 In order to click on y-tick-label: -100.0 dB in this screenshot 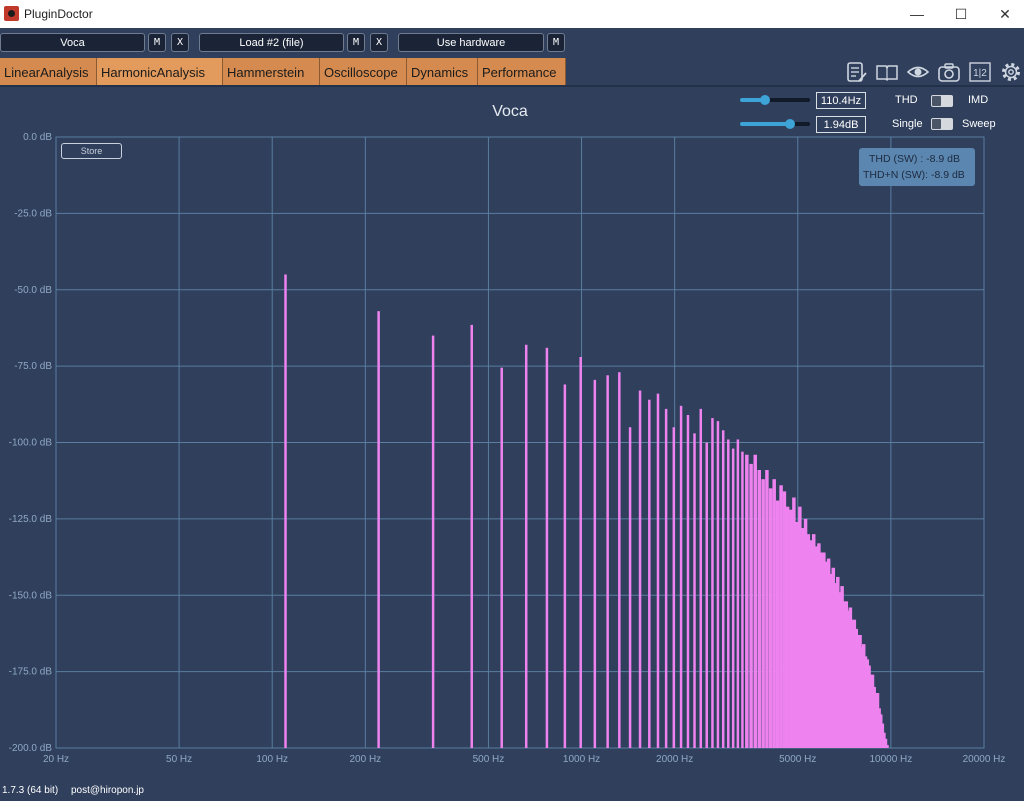, I will do `click(31, 443)`.